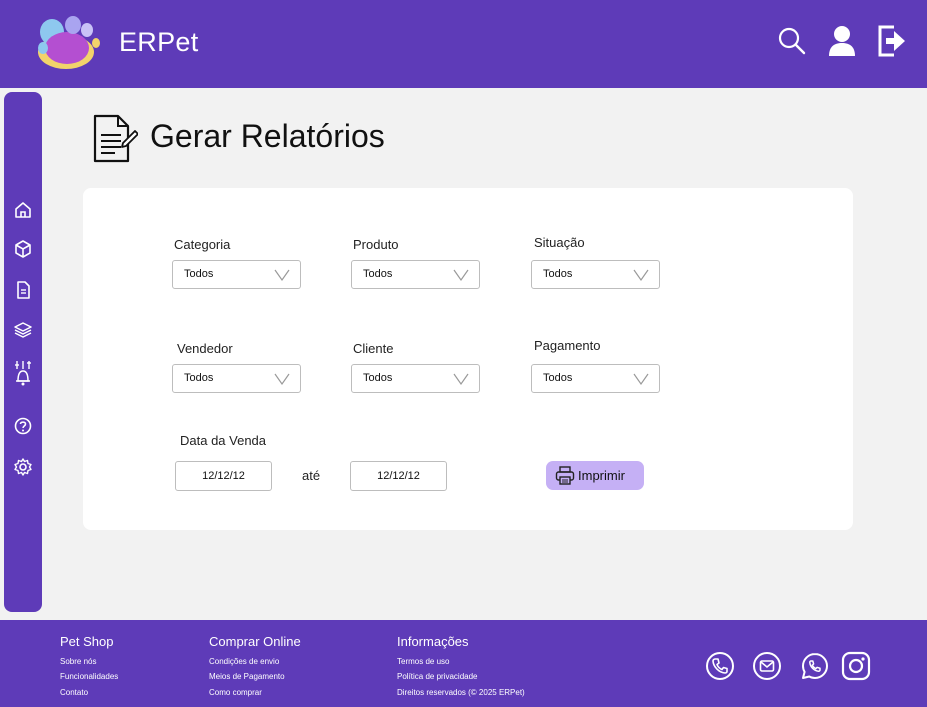 The width and height of the screenshot is (927, 707). I want to click on produto-select: Todos, so click(415, 274).